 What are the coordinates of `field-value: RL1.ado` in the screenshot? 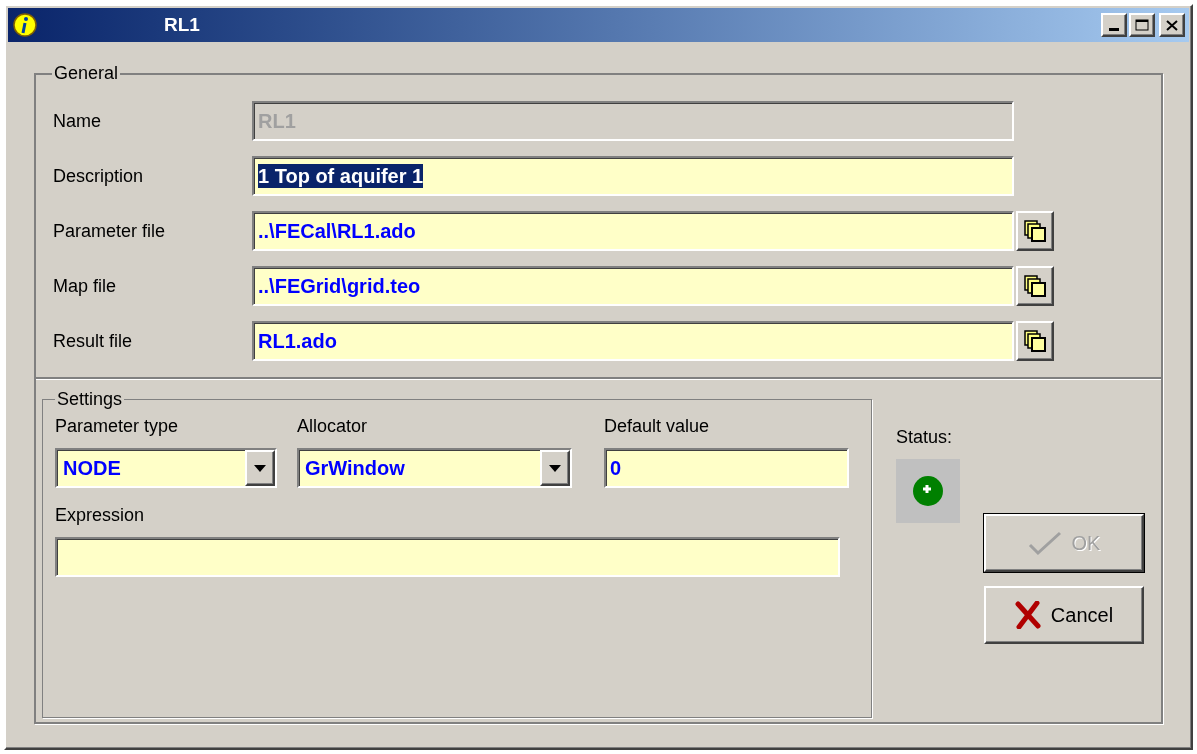 It's located at (297, 341).